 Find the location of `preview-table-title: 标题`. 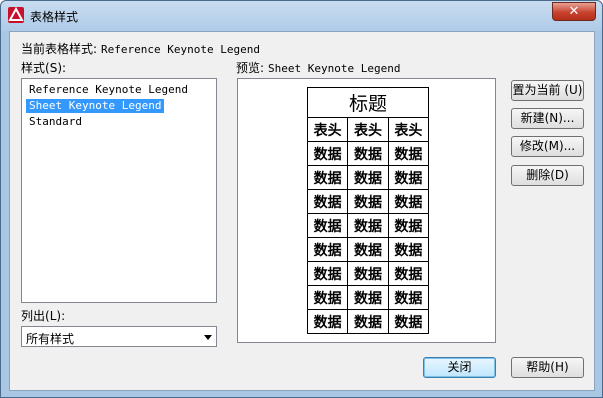

preview-table-title: 标题 is located at coordinates (368, 102).